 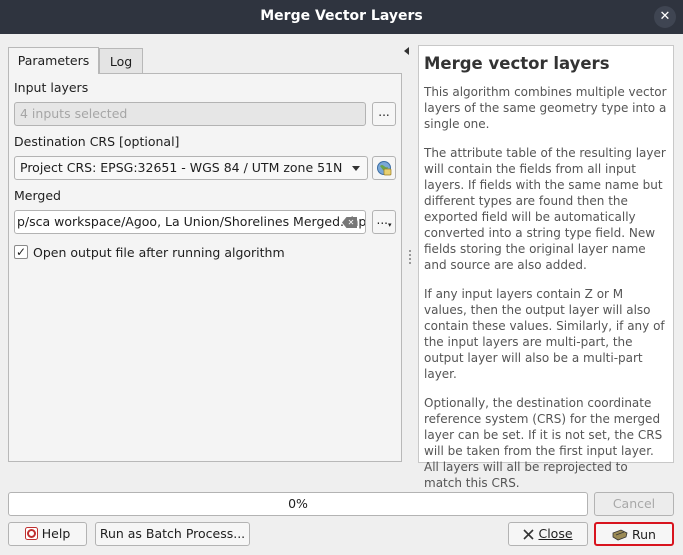 I want to click on globe-icon, so click(x=384, y=168).